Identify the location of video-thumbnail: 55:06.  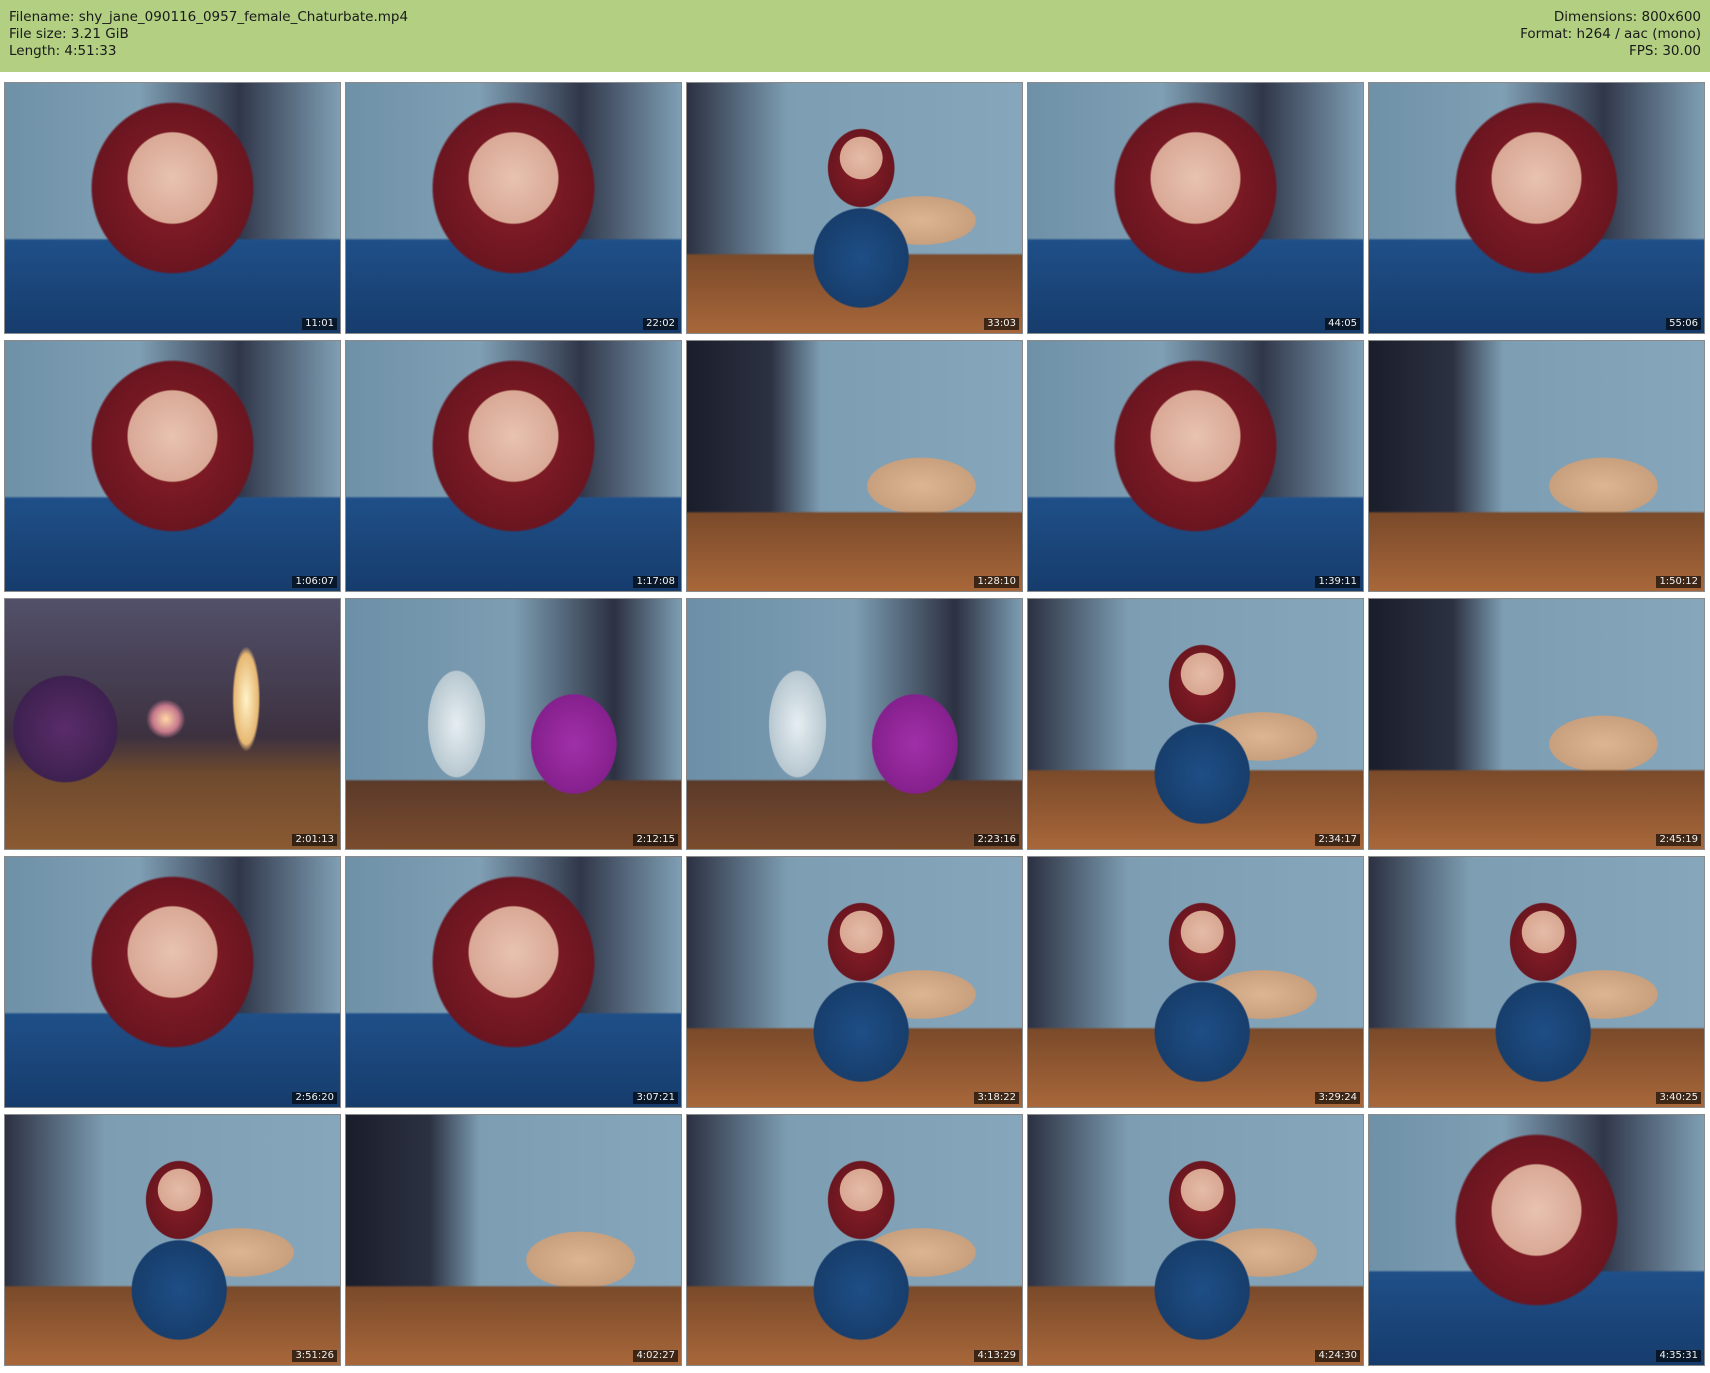
(1536, 208).